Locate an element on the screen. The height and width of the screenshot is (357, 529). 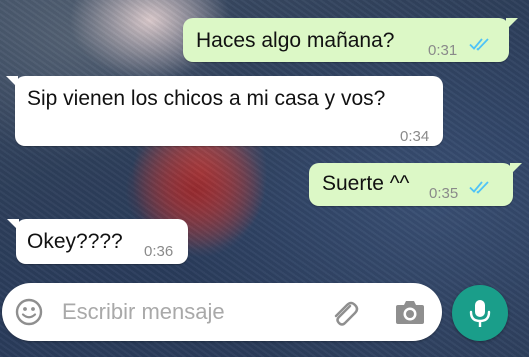
message-text: Okey???? is located at coordinates (75, 241).